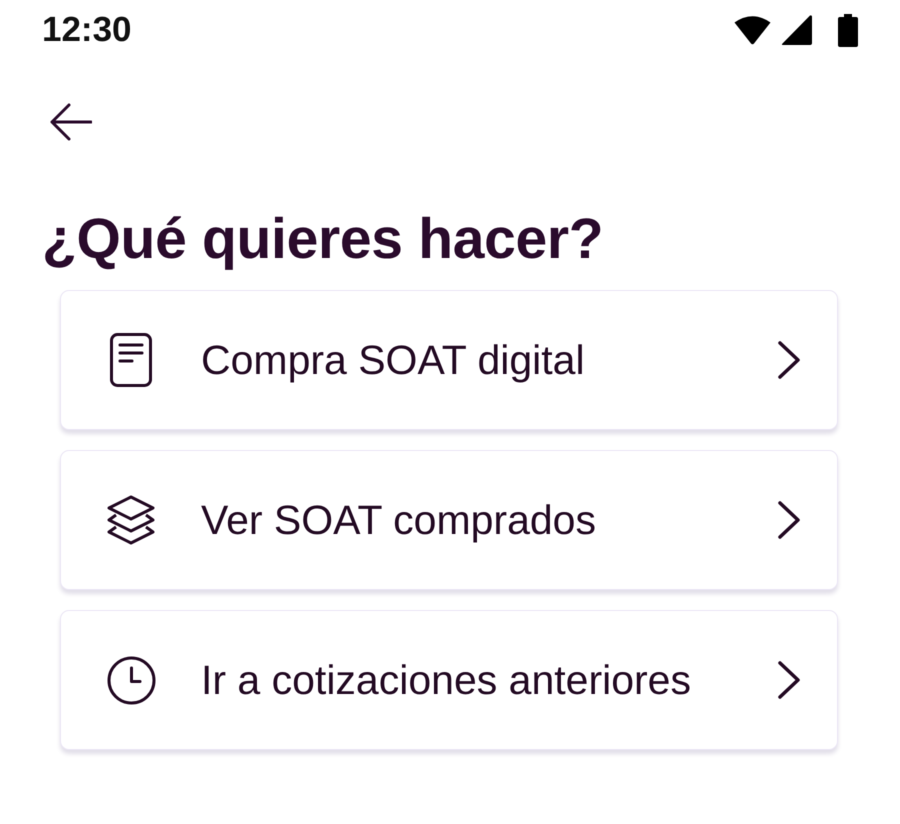 This screenshot has height=824, width=900. I want to click on layers-icon, so click(131, 520).